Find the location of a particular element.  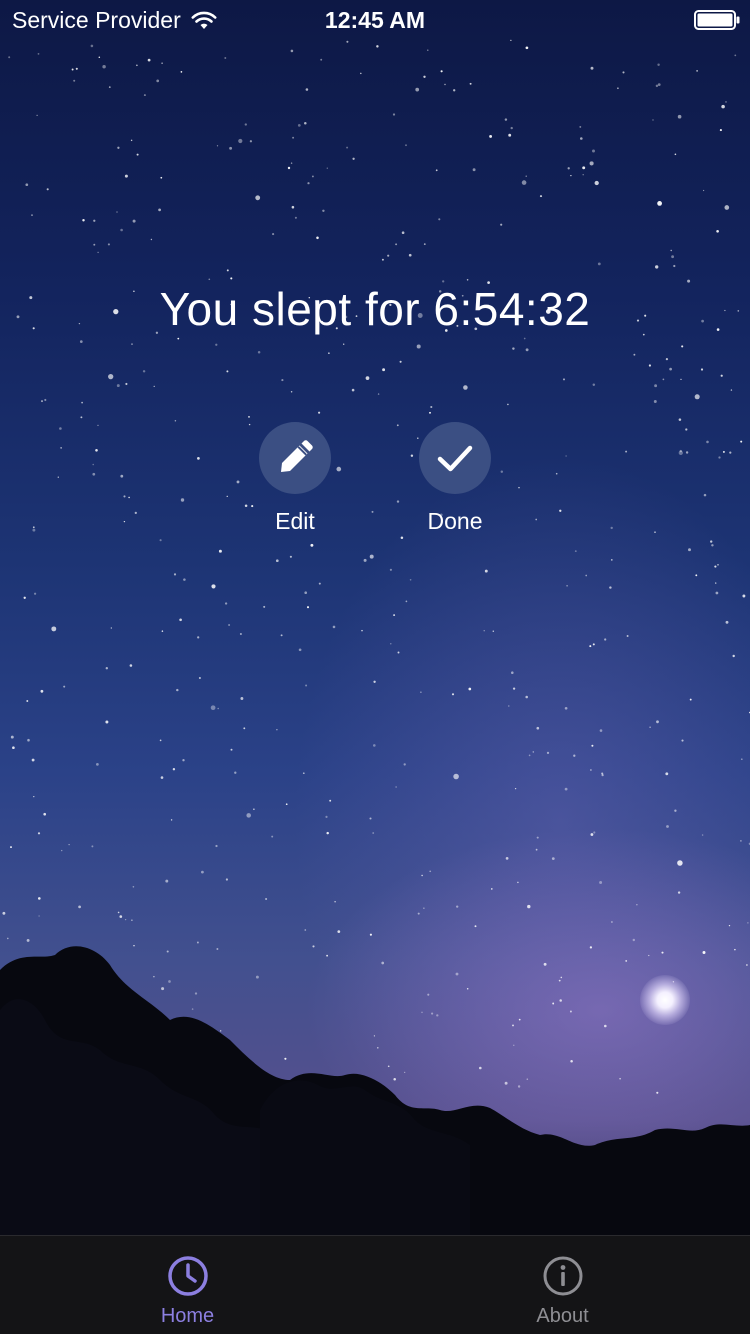

tab-about-label: About is located at coordinates (562, 1316).